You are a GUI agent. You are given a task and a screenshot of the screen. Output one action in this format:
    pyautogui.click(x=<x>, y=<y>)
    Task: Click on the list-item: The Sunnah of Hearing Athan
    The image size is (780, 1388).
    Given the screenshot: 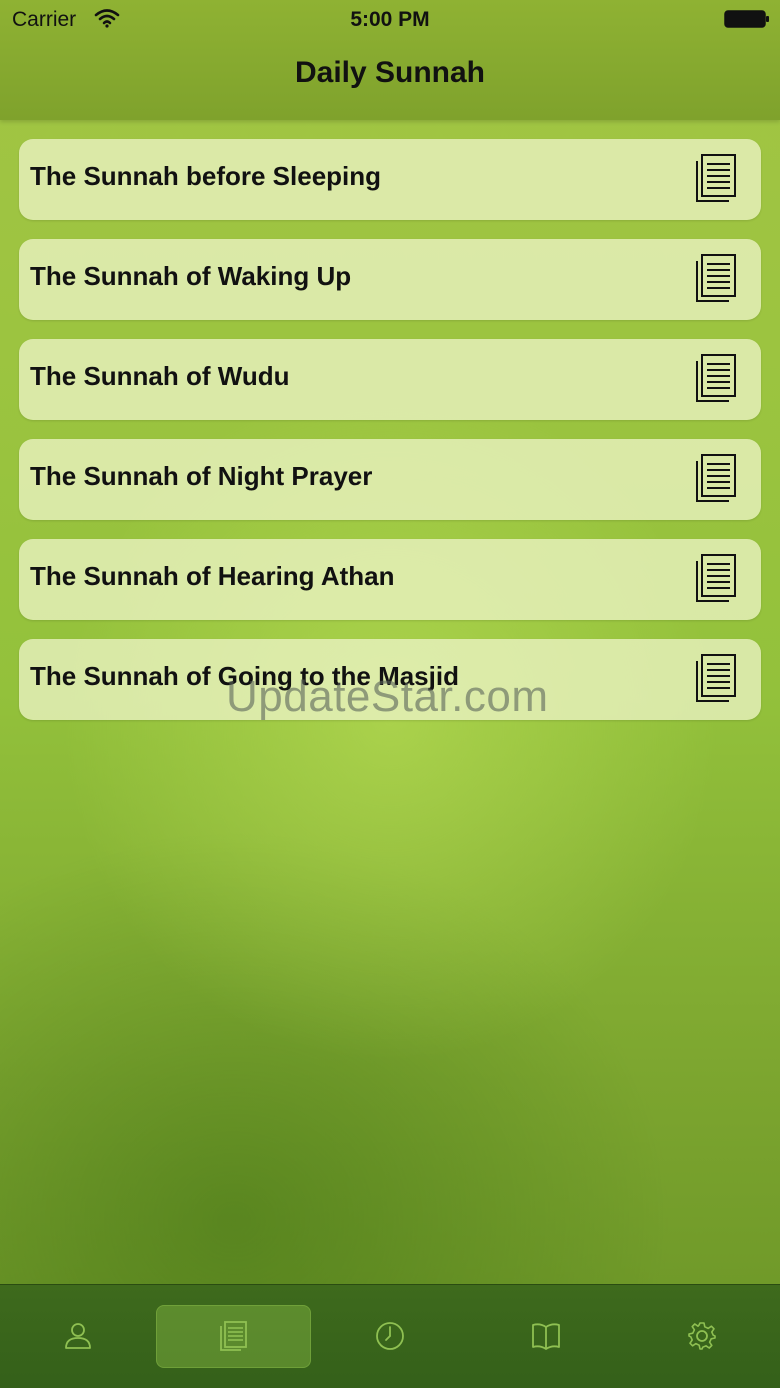 What is the action you would take?
    pyautogui.click(x=390, y=579)
    